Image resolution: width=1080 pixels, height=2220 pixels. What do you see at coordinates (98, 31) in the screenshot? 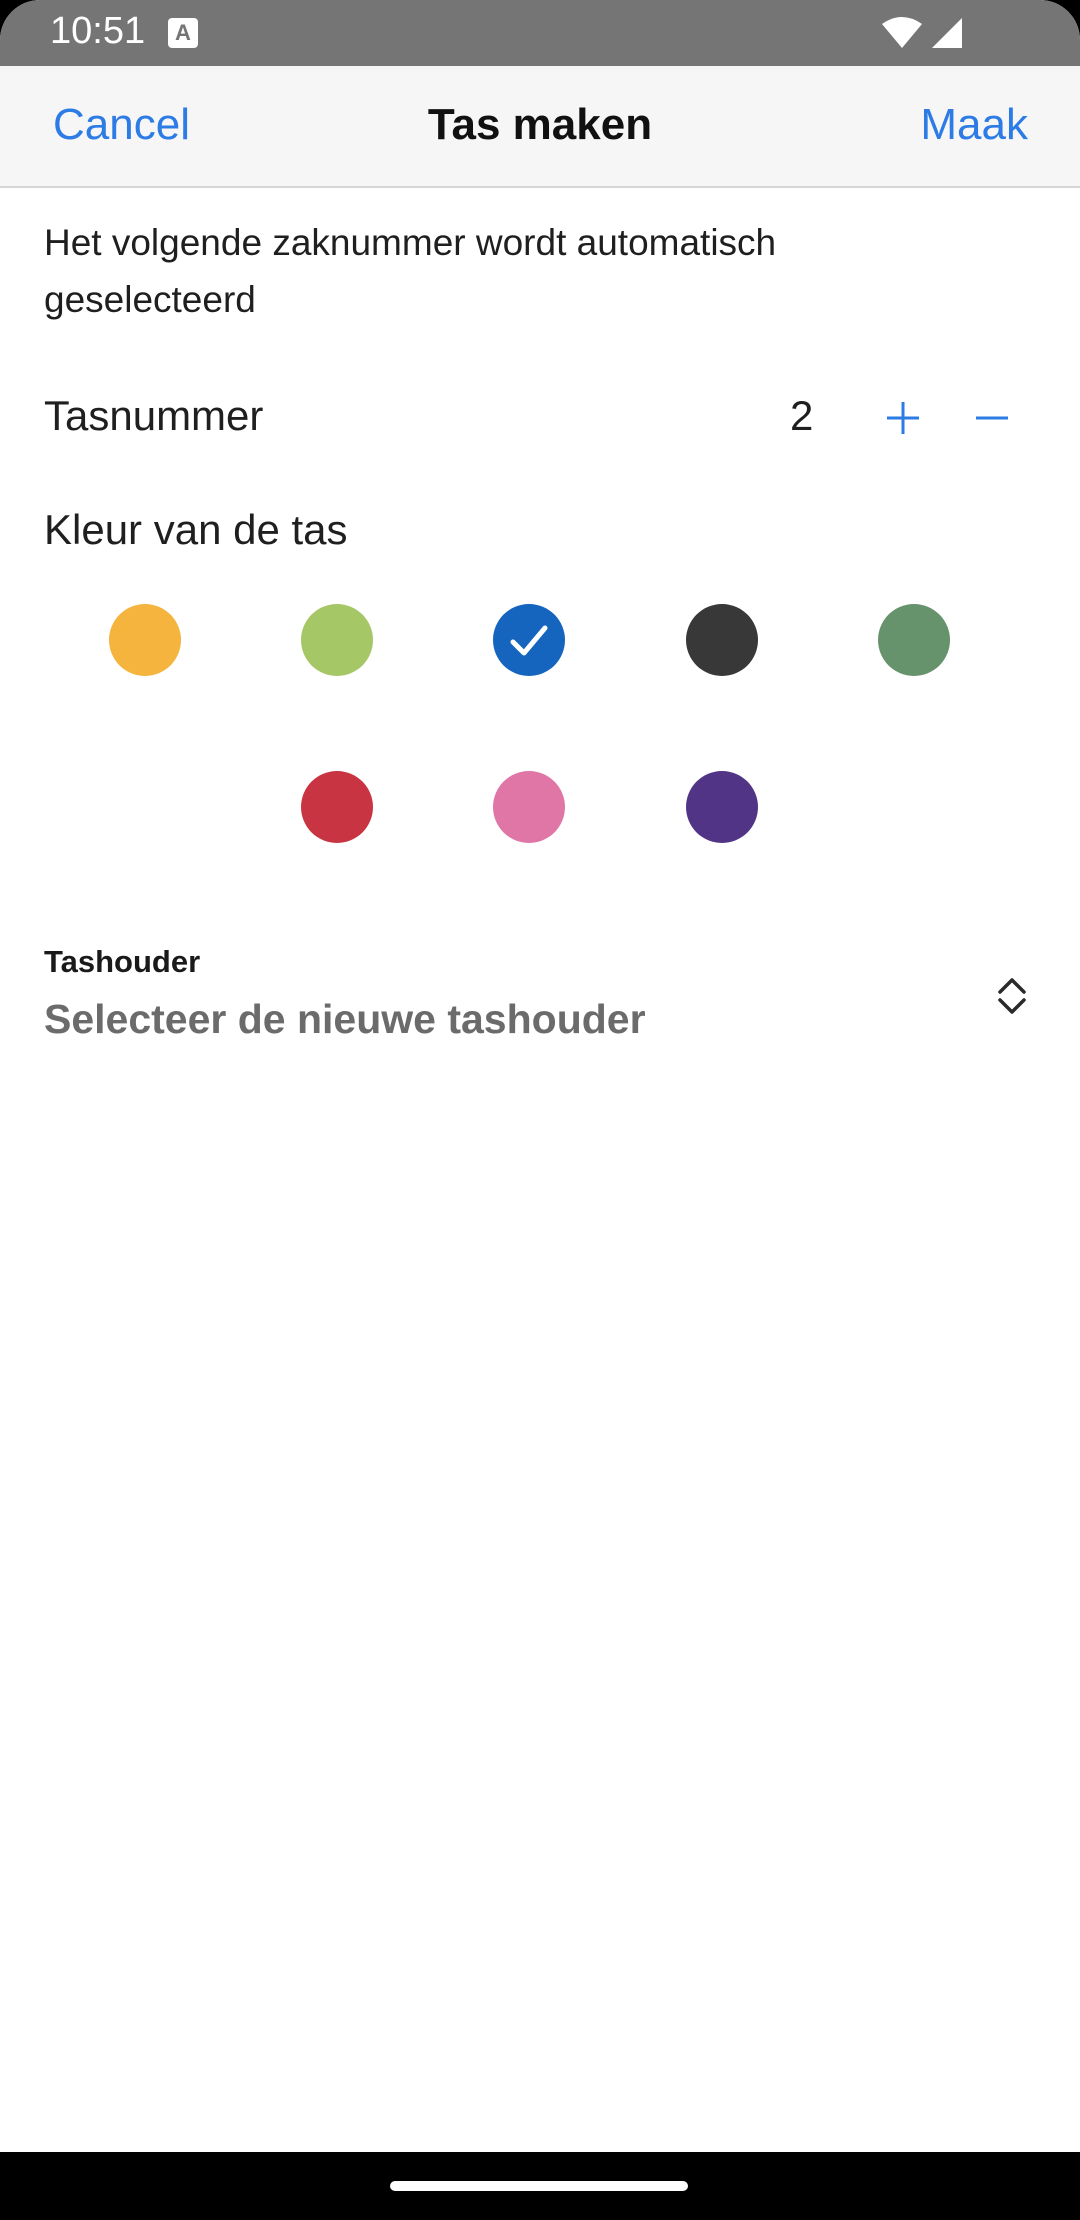
I see `status-time: 10:51` at bounding box center [98, 31].